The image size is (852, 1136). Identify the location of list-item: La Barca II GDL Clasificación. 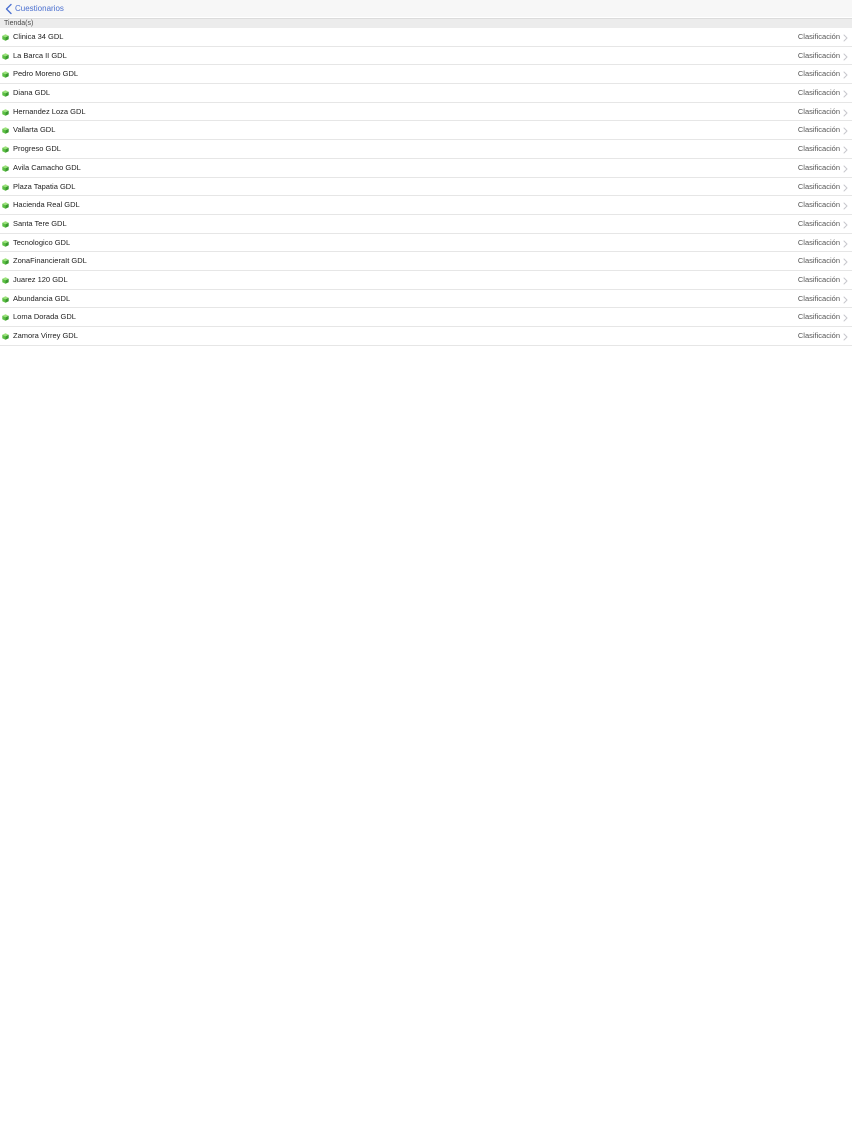
(426, 56).